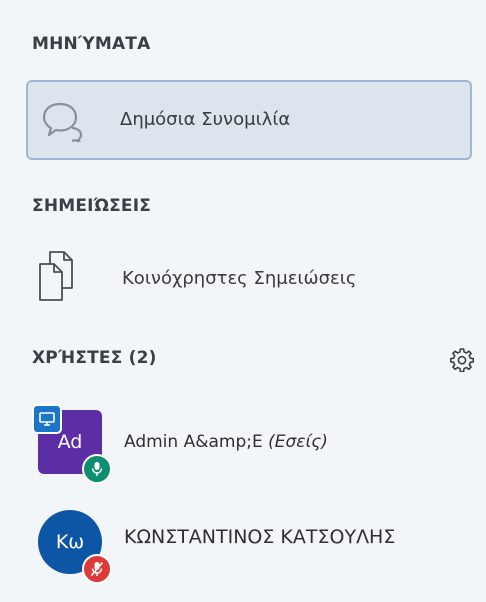 The height and width of the screenshot is (602, 486). Describe the element at coordinates (239, 278) in the screenshot. I see `shared-notes-label: Κοινόχρηστες Σημειώσεις` at that location.